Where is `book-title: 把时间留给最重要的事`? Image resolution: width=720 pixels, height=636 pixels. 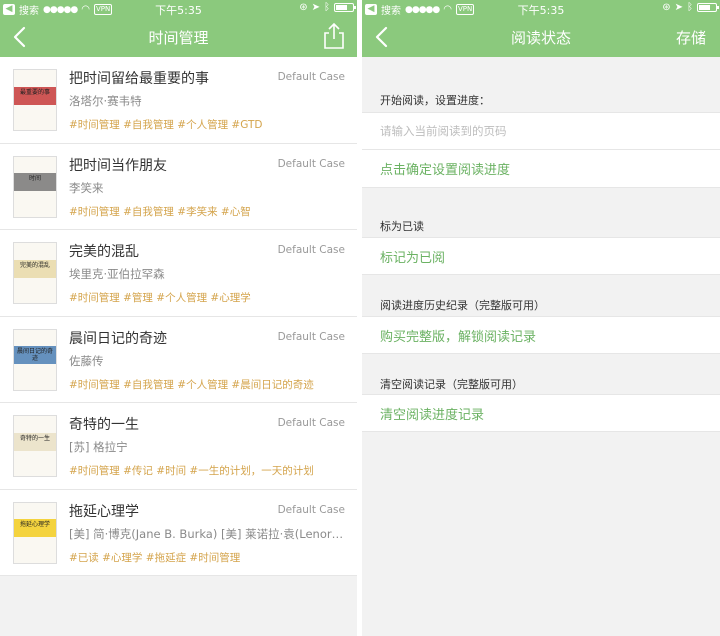
book-title: 把时间留给最重要的事 is located at coordinates (139, 79).